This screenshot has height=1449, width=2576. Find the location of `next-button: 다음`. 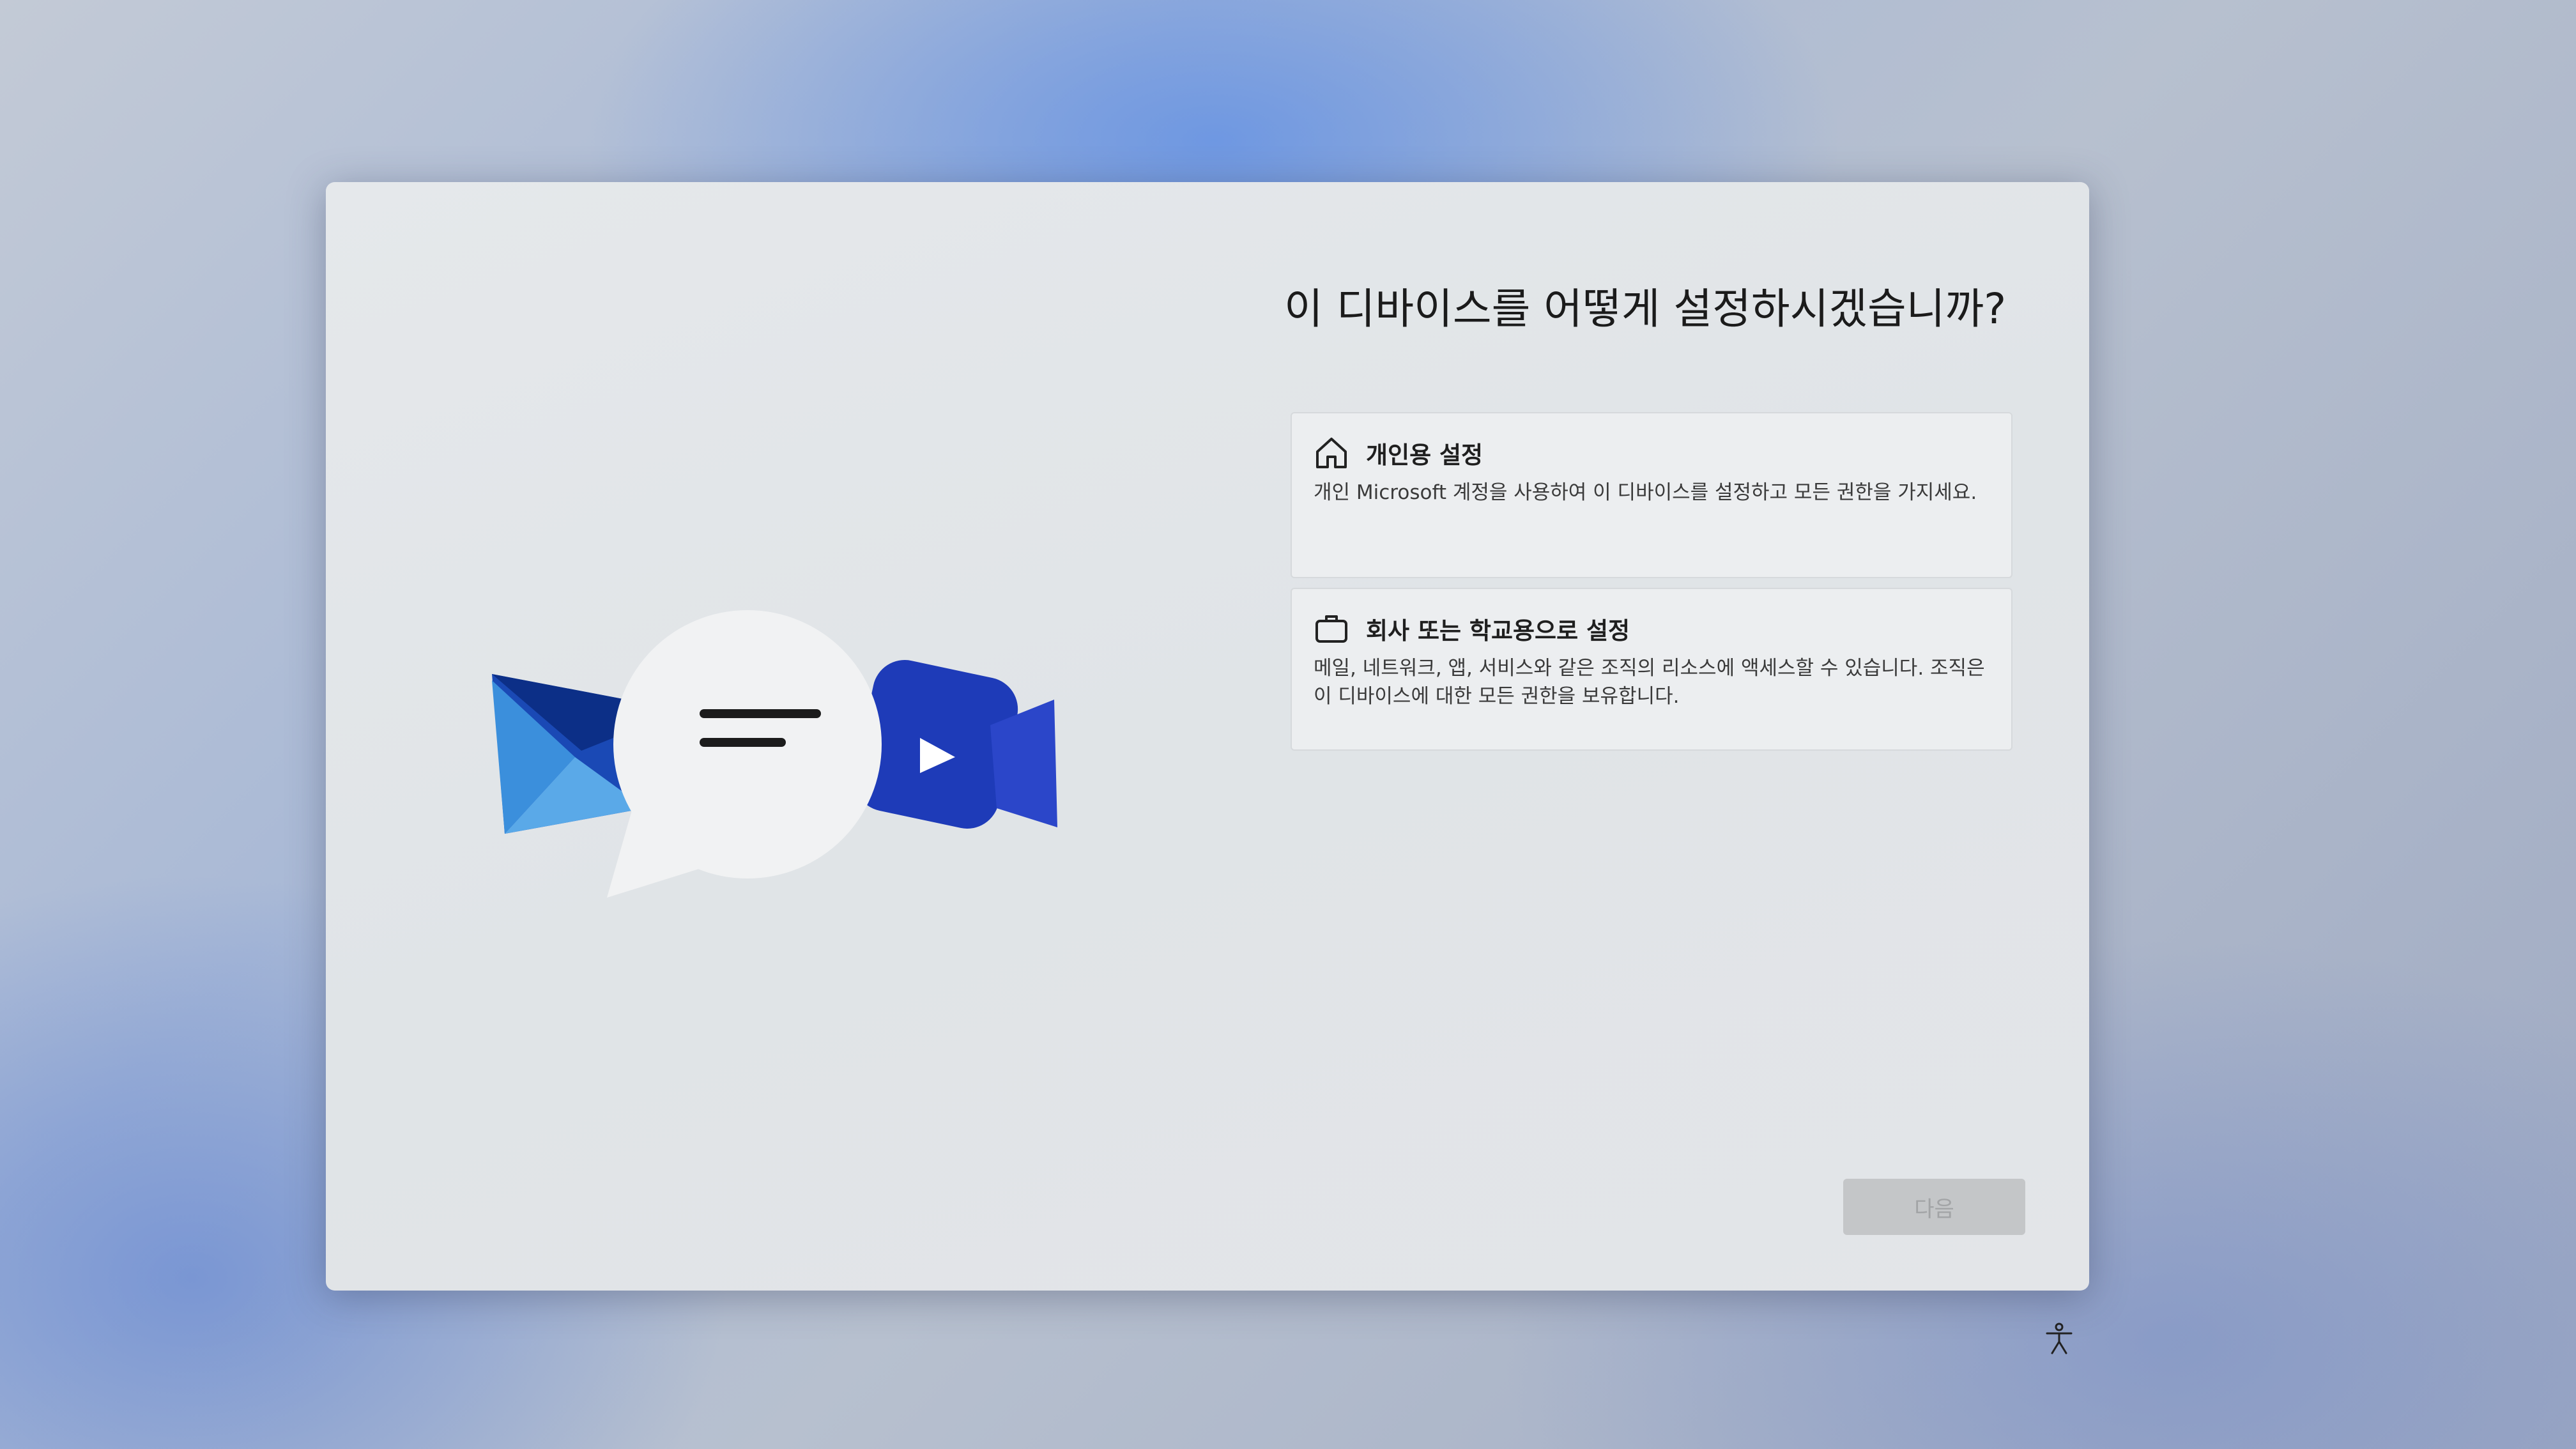

next-button: 다음 is located at coordinates (1934, 1207).